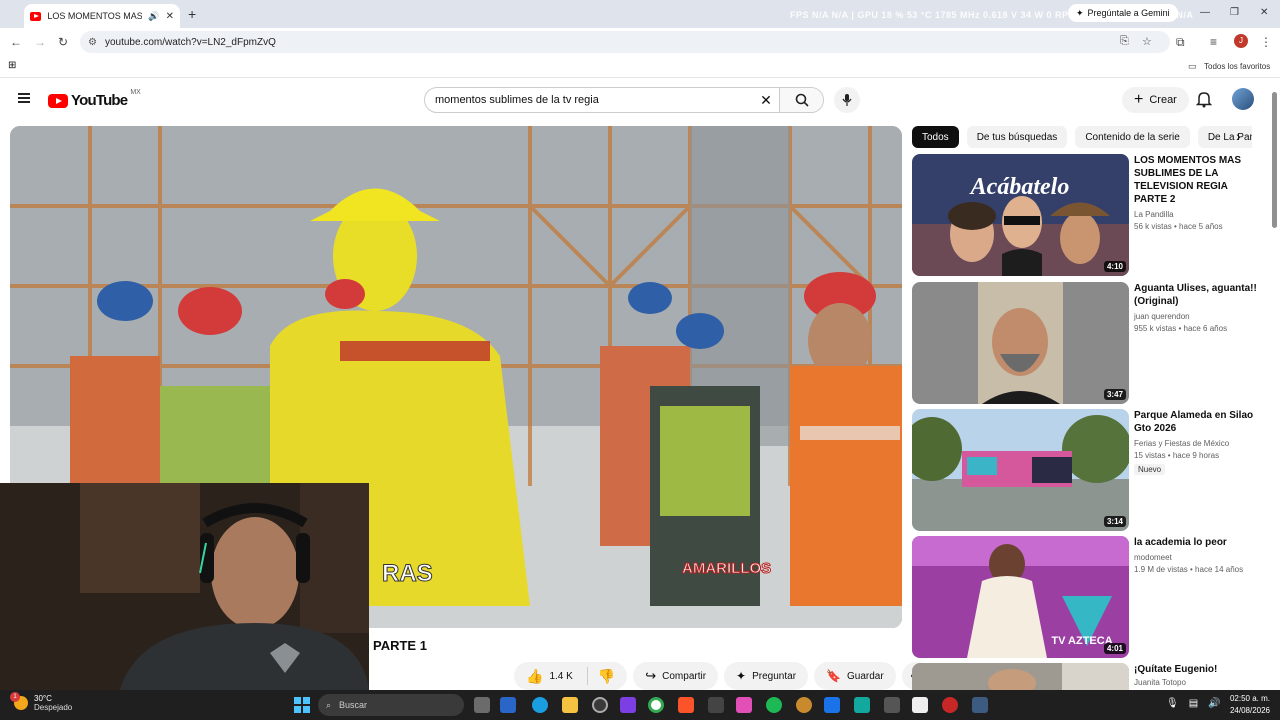 The image size is (1280, 720). Describe the element at coordinates (1224, 137) in the screenshot. I see `chip-la-pandilla: De La Pandilla` at that location.